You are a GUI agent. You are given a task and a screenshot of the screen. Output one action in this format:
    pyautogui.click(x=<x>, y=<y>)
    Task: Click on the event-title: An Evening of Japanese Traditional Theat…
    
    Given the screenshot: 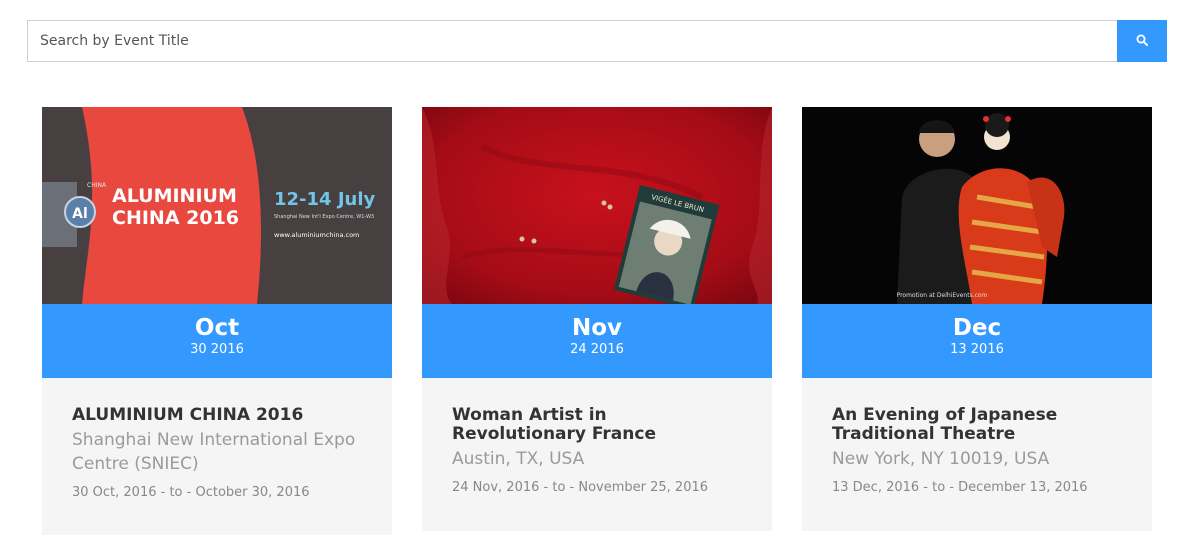 What is the action you would take?
    pyautogui.click(x=977, y=425)
    